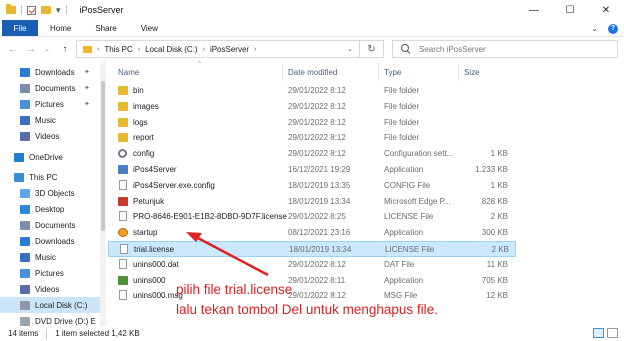 Image resolution: width=624 pixels, height=341 pixels. Describe the element at coordinates (499, 185) in the screenshot. I see `file-size: 1 KB` at that location.